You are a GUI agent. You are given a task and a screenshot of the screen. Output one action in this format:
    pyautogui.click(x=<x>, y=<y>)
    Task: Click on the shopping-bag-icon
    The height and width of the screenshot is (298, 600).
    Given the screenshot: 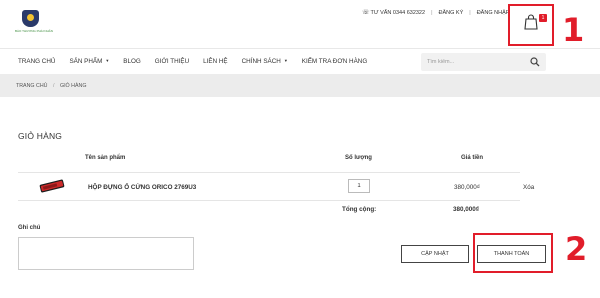 What is the action you would take?
    pyautogui.click(x=531, y=22)
    